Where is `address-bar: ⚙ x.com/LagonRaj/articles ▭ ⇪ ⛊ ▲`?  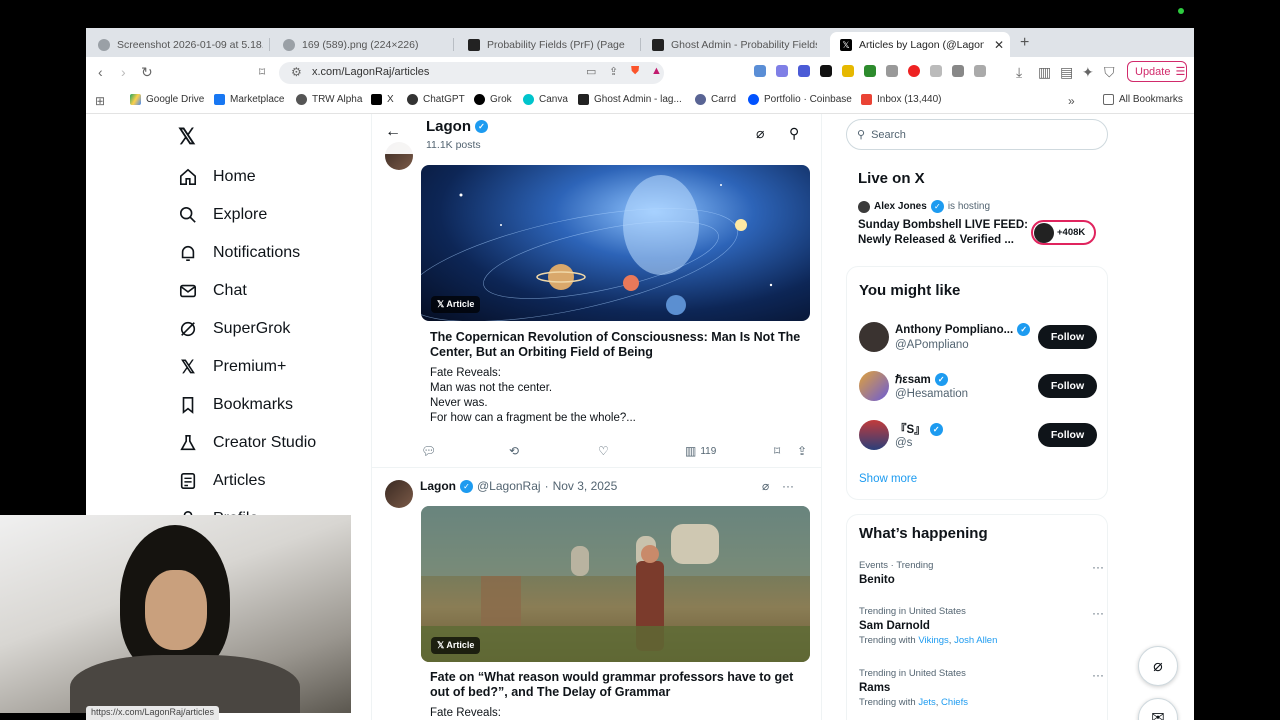
address-bar: ⚙ x.com/LagonRaj/articles ▭ ⇪ ⛊ ▲ is located at coordinates (471, 73).